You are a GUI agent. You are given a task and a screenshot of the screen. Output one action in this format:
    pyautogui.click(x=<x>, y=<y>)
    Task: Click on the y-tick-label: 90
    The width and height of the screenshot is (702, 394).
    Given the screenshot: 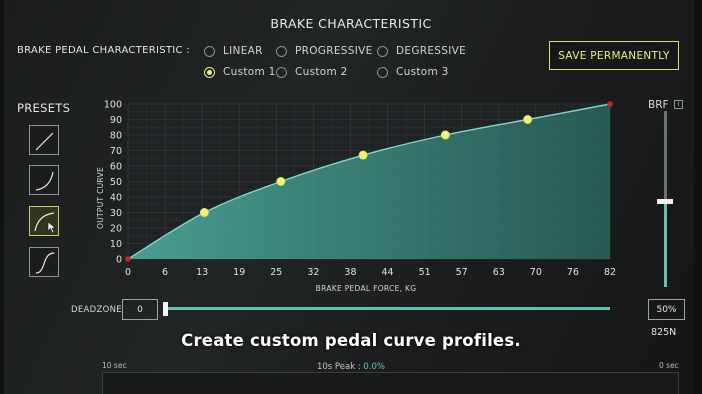 What is the action you would take?
    pyautogui.click(x=116, y=120)
    